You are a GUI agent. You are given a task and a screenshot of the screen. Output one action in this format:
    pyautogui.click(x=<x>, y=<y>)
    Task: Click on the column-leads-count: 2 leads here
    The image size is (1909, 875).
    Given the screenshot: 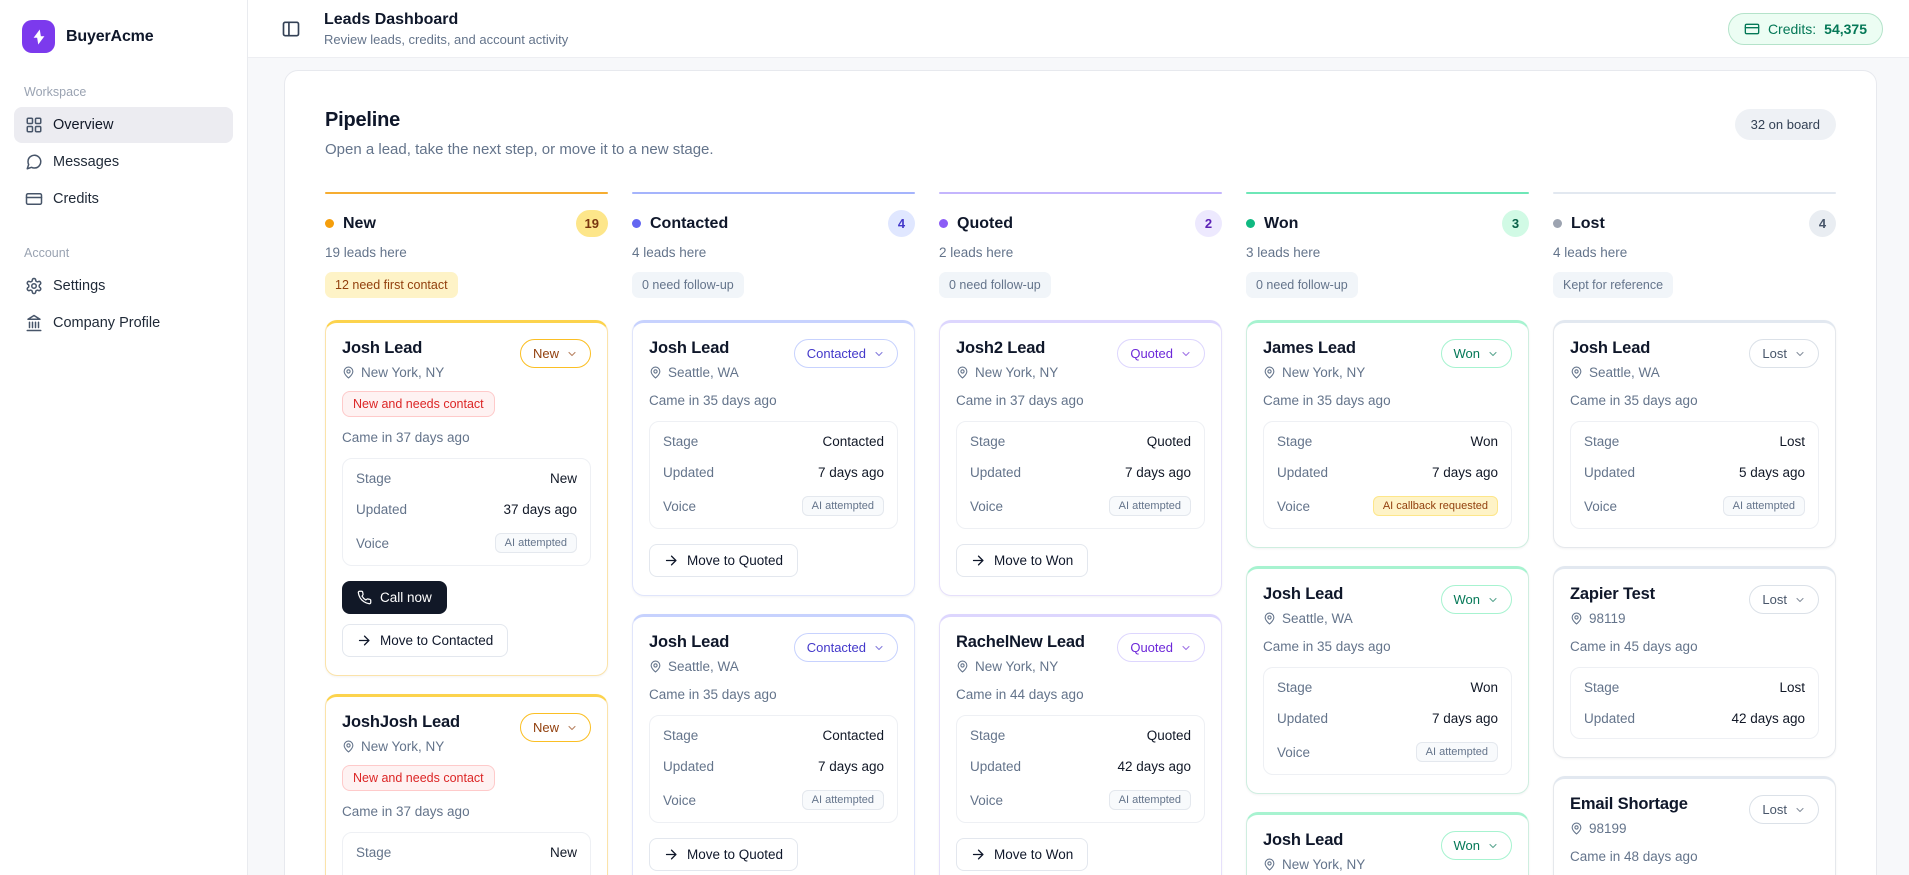 What is the action you would take?
    pyautogui.click(x=976, y=252)
    